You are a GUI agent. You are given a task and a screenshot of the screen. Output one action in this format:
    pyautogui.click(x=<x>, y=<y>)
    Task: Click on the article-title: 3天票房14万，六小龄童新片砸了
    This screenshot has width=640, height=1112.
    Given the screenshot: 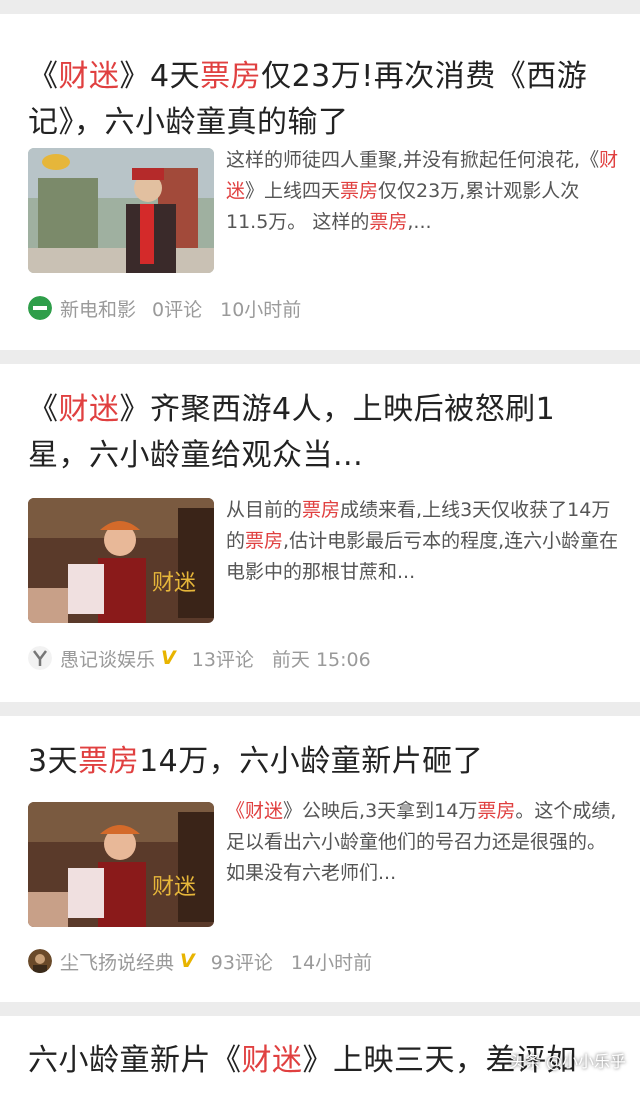 What is the action you would take?
    pyautogui.click(x=322, y=762)
    